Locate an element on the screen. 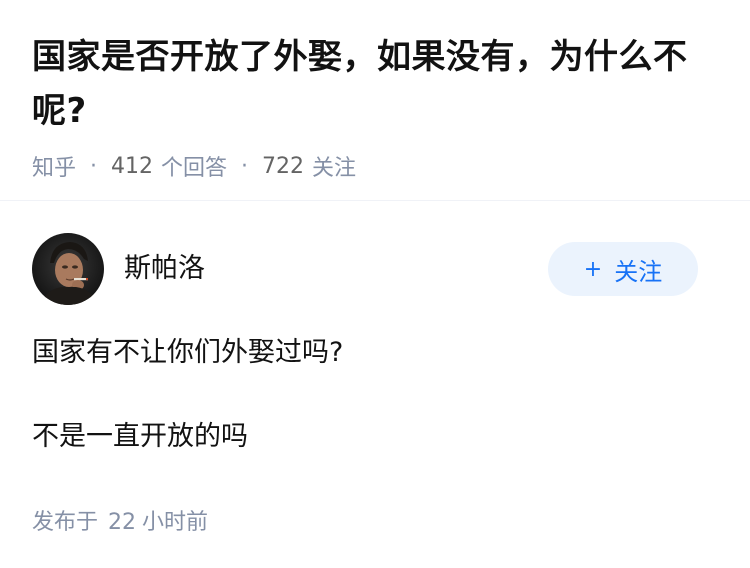 The width and height of the screenshot is (750, 568). avatar is located at coordinates (68, 269).